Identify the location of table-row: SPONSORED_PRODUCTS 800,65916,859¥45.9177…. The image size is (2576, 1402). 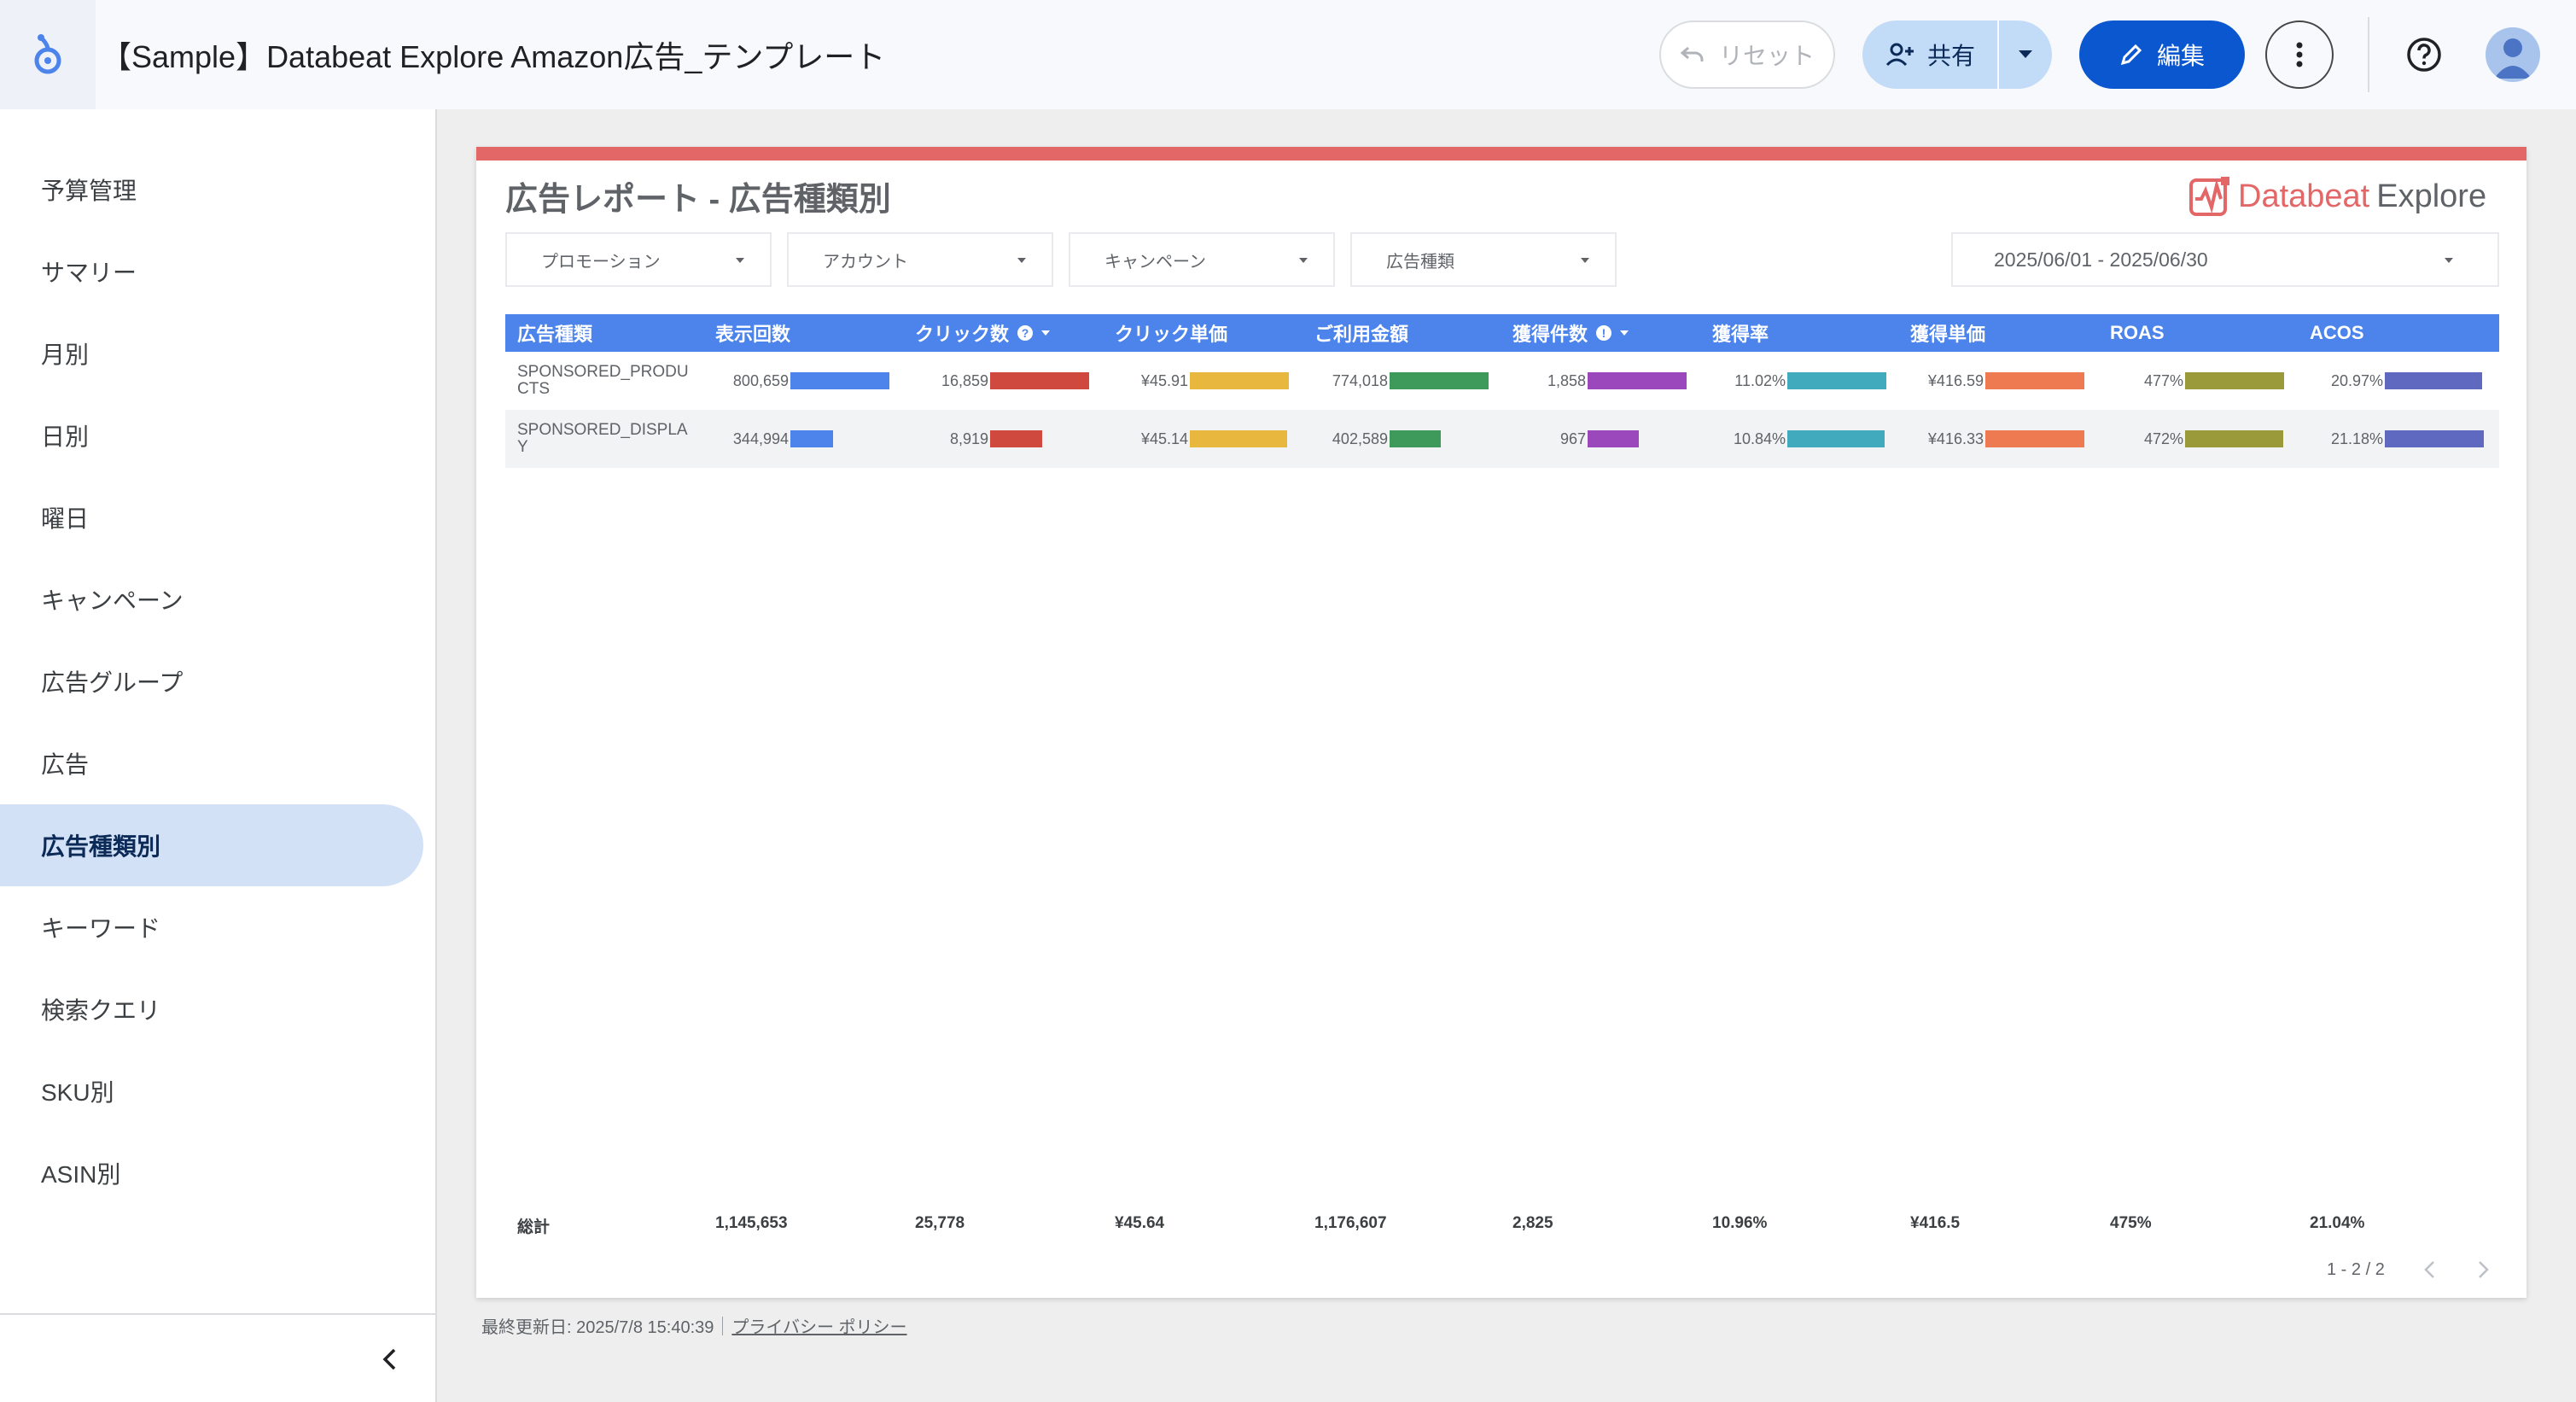
(1502, 381).